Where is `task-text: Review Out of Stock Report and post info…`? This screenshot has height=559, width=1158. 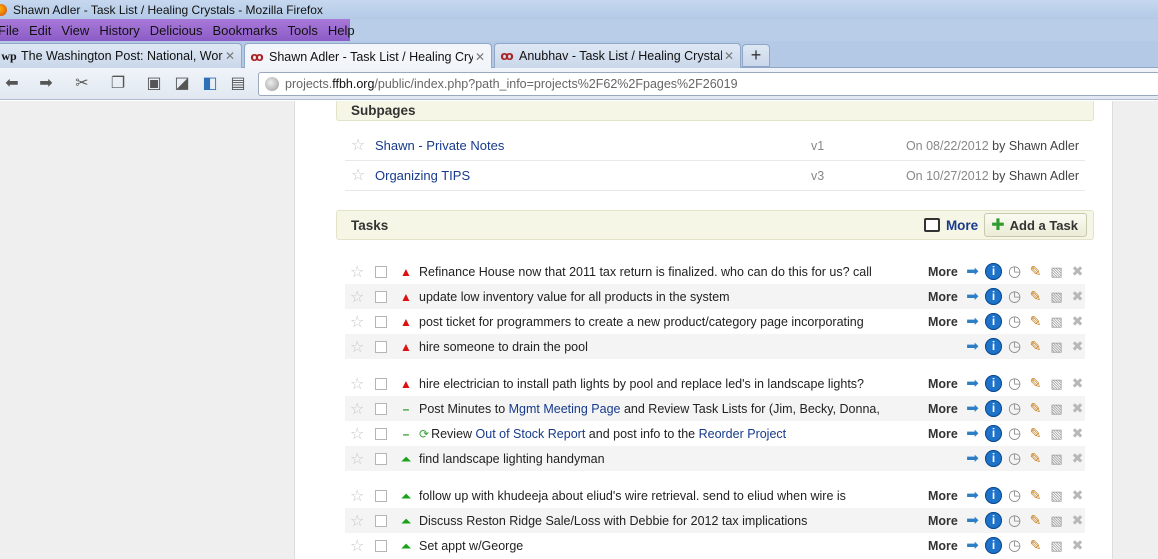 task-text: Review Out of Stock Report and post info… is located at coordinates (673, 434).